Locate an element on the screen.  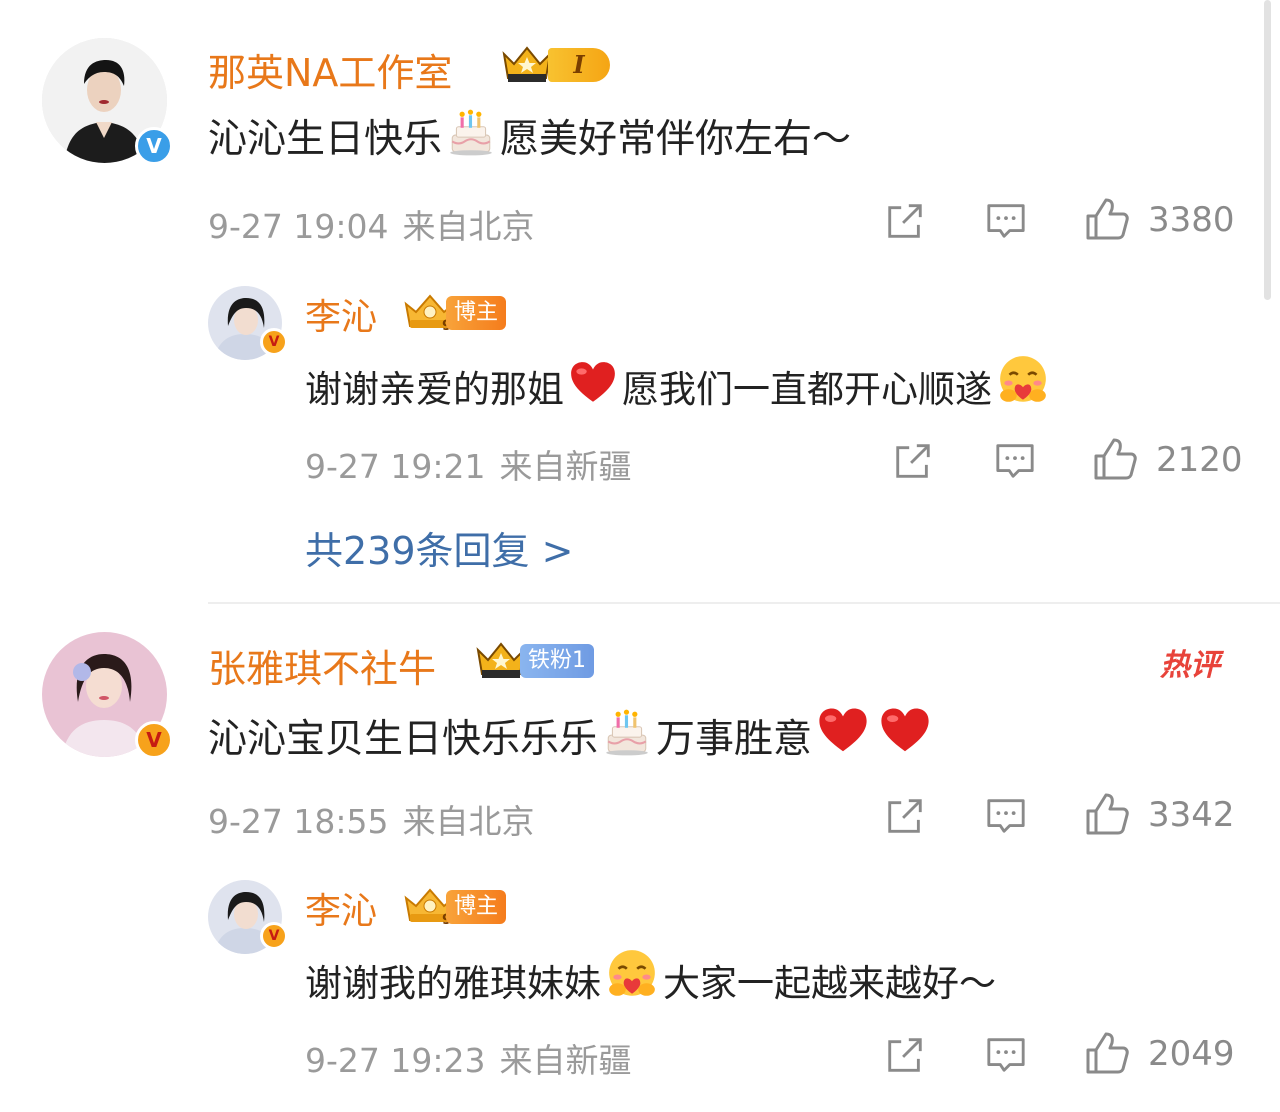
comment-date: 9-27 19:04 is located at coordinates (298, 226).